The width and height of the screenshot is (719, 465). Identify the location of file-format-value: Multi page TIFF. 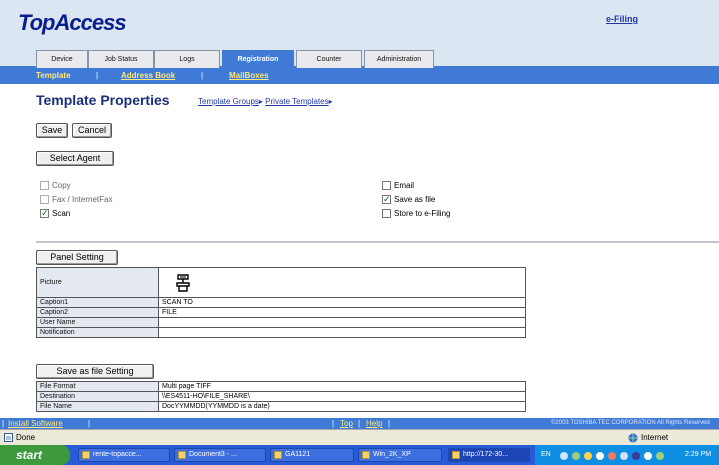
(342, 386).